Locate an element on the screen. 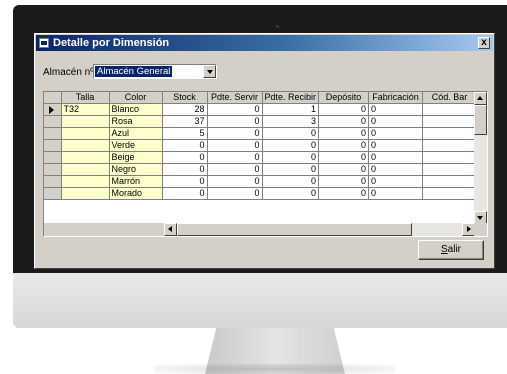  column-header: Depósito is located at coordinates (344, 98).